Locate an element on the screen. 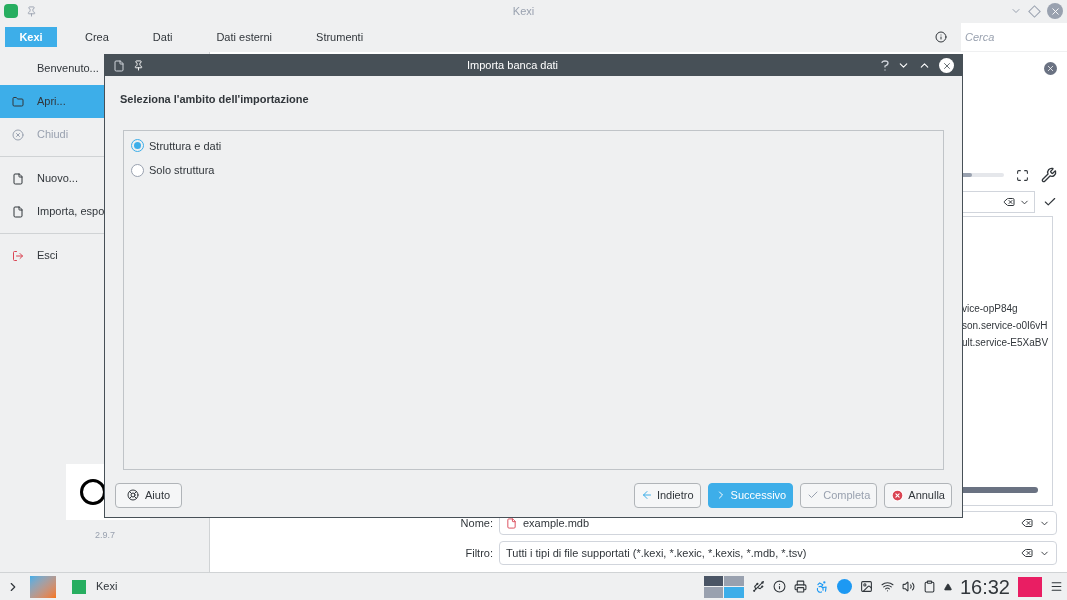  window-title: Kexi is located at coordinates (523, 11).